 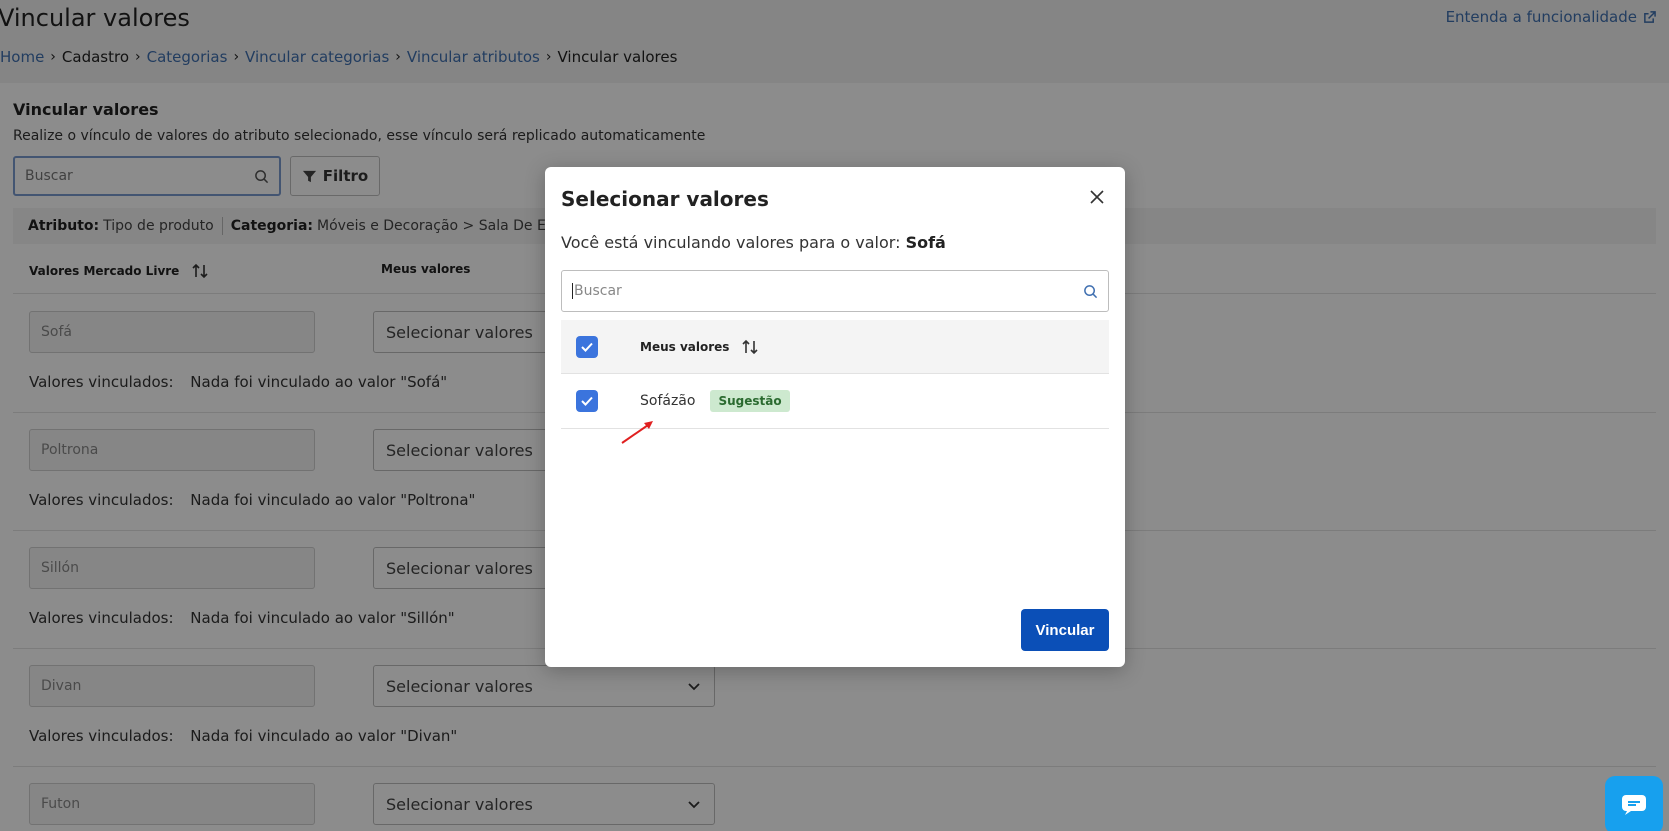 I want to click on close-button, so click(x=1097, y=197).